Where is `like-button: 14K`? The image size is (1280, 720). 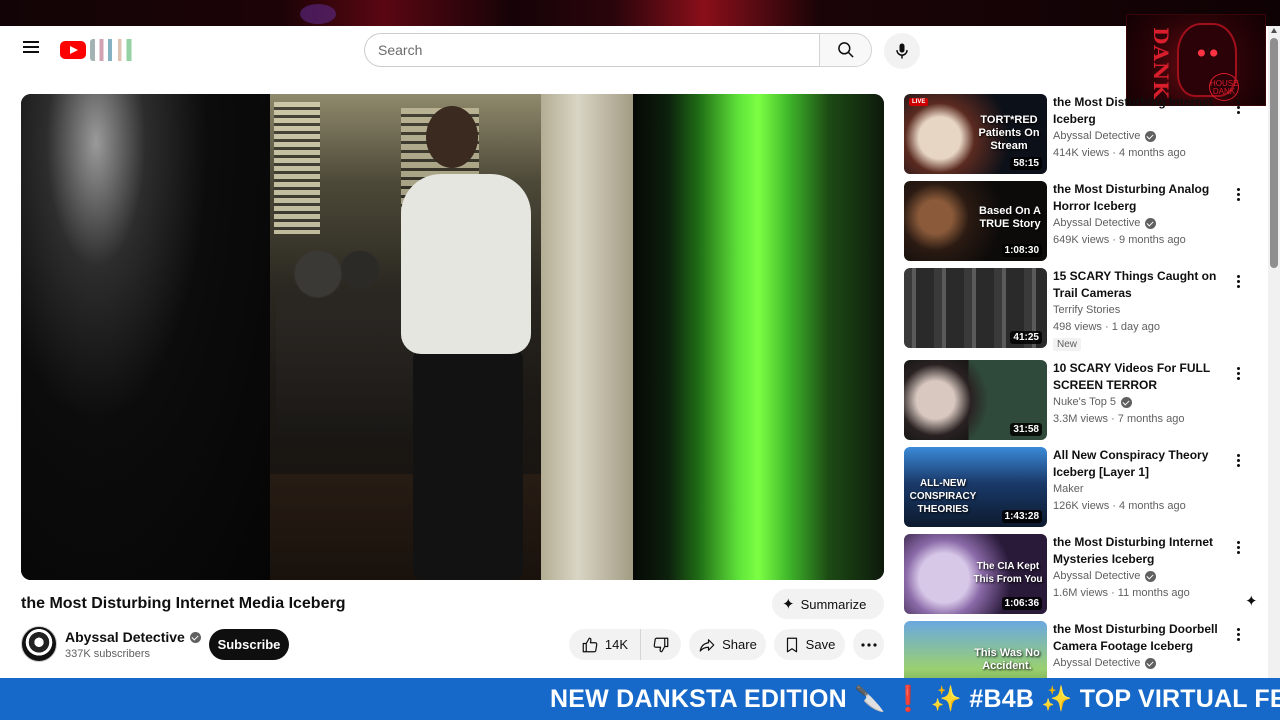
like-button: 14K is located at coordinates (605, 644).